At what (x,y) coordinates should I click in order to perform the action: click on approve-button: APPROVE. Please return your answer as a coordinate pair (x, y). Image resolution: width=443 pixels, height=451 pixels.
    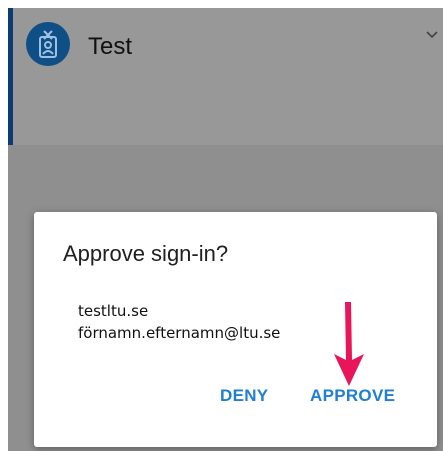
    Looking at the image, I should click on (352, 396).